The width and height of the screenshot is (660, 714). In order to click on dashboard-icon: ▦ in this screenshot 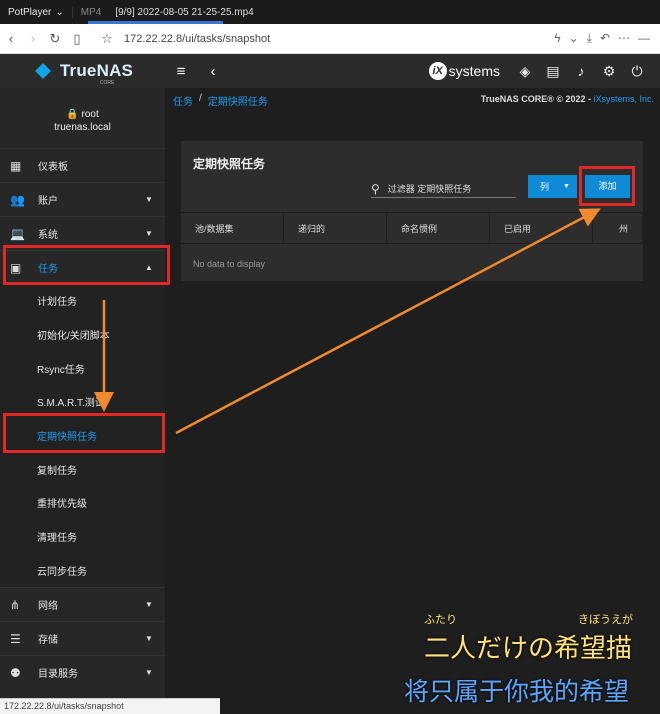, I will do `click(16, 165)`.